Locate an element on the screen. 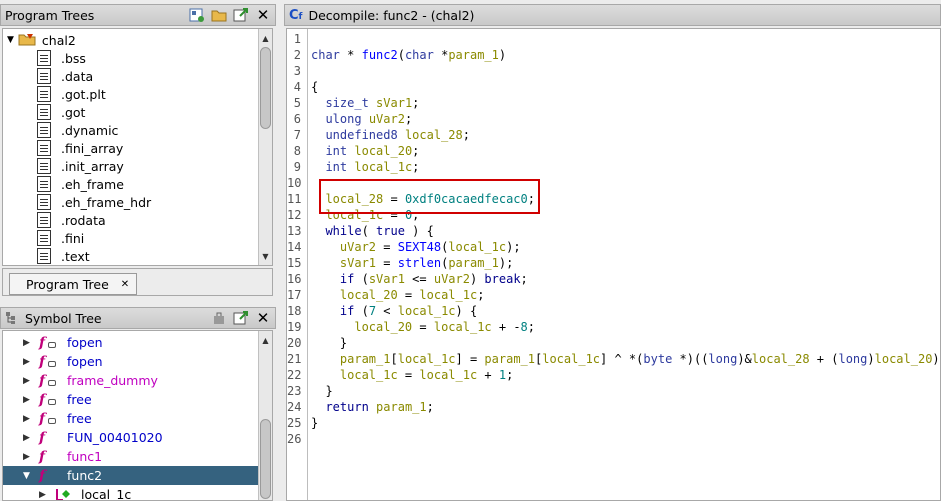 The width and height of the screenshot is (941, 501). line-number: 1 is located at coordinates (297, 39).